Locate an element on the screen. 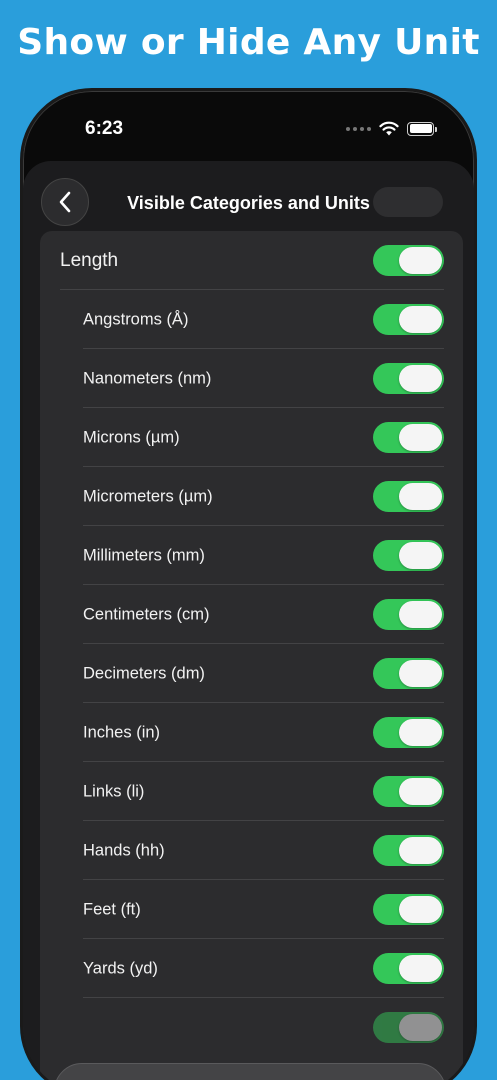 The height and width of the screenshot is (1080, 497). promo-title: Show or Hide Any Unit is located at coordinates (248, 42).